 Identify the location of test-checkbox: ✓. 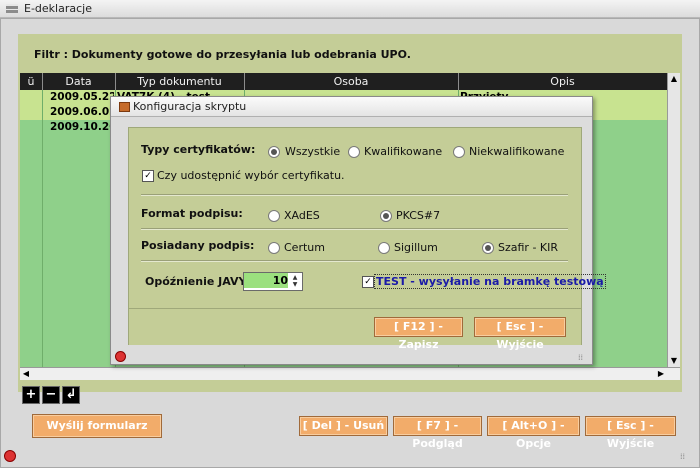
(368, 282).